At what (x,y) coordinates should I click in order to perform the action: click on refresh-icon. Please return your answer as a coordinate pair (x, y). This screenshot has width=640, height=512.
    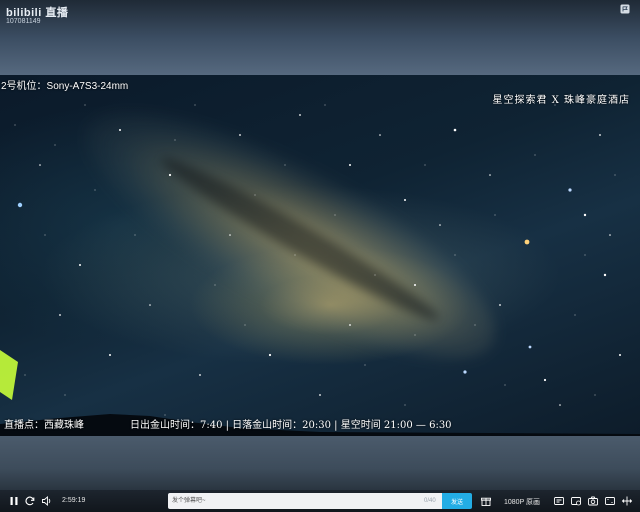
    Looking at the image, I should click on (30, 501).